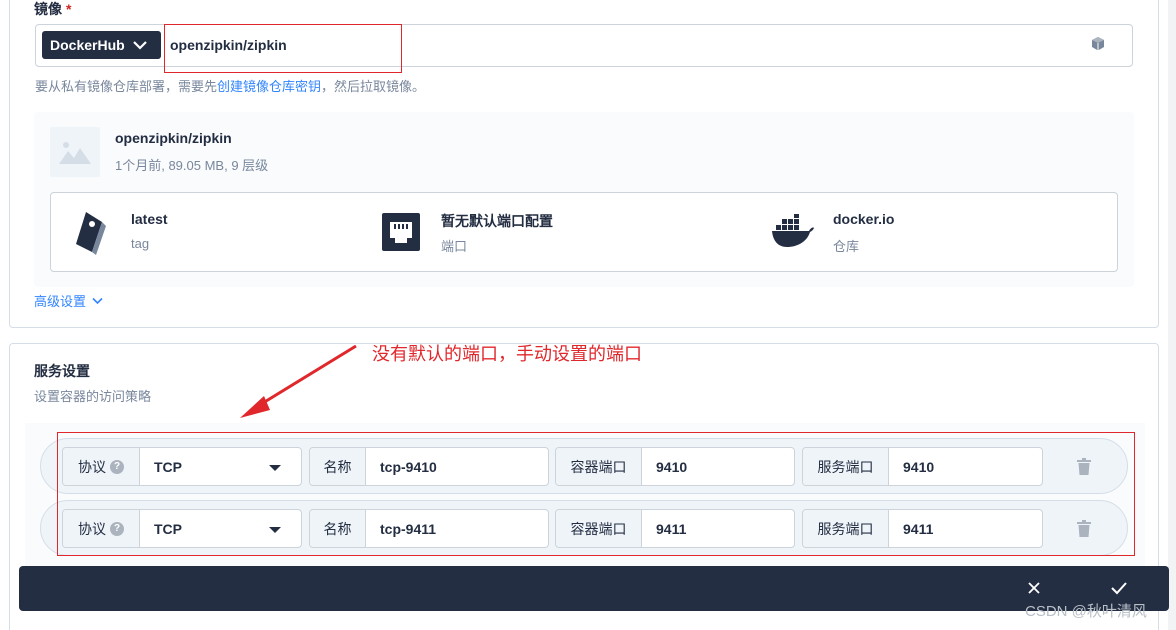 This screenshot has height=630, width=1176. What do you see at coordinates (793, 230) in the screenshot?
I see `docker-whale-icon` at bounding box center [793, 230].